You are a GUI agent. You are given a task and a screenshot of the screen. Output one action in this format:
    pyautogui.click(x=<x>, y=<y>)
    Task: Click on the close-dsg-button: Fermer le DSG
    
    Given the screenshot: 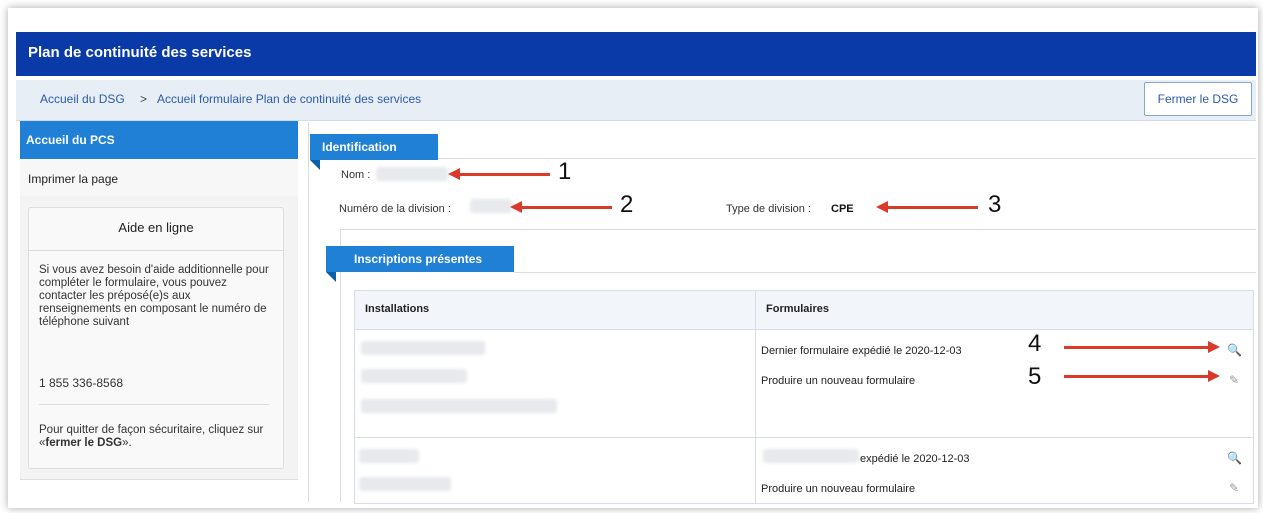 What is the action you would take?
    pyautogui.click(x=1198, y=99)
    